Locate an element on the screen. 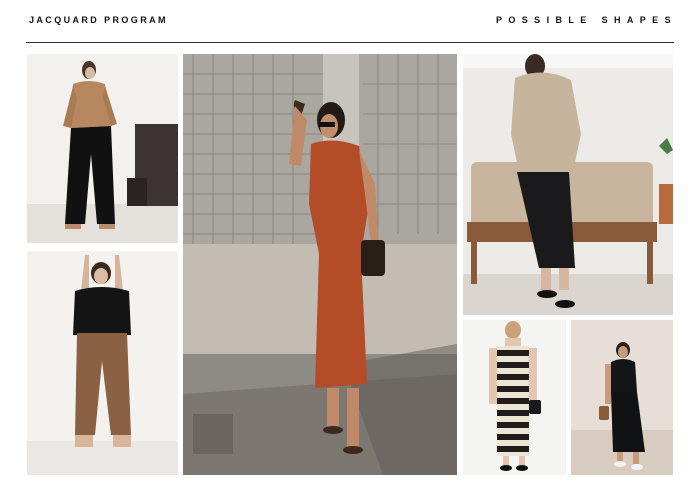  photo-black-tshirt-black-skirt is located at coordinates (622, 397).